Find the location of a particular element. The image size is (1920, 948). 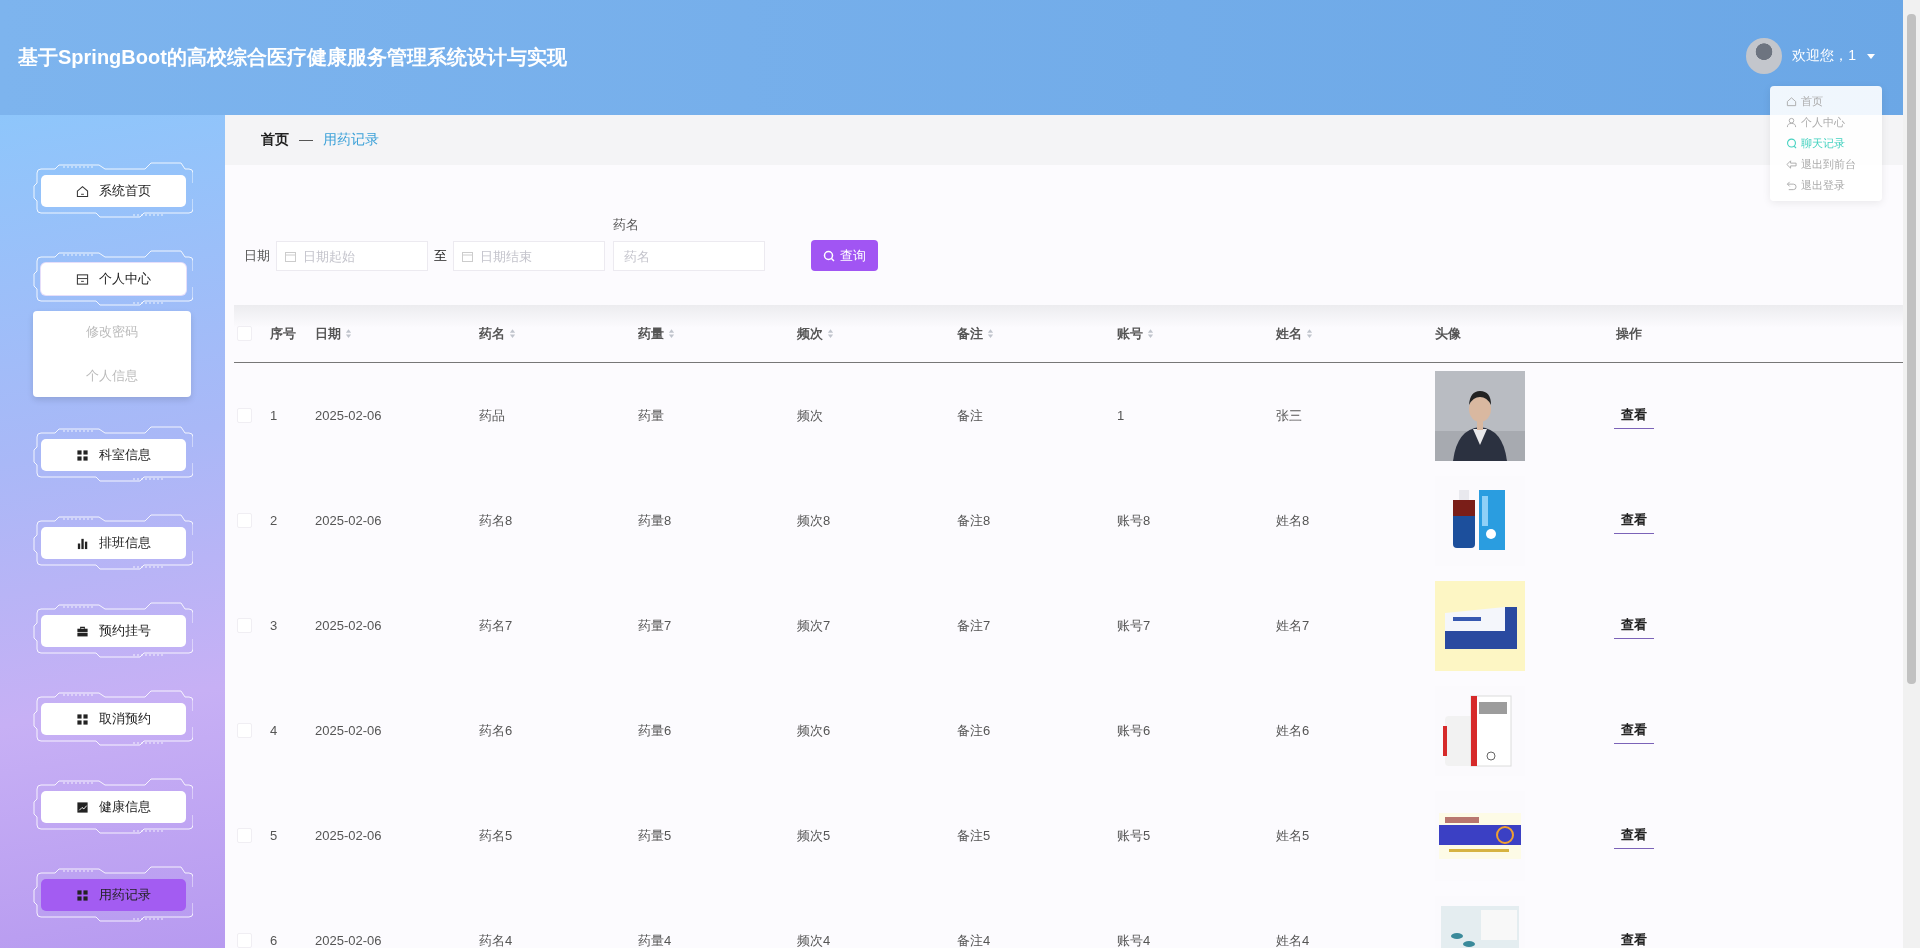

return-icon is located at coordinates (1791, 185).